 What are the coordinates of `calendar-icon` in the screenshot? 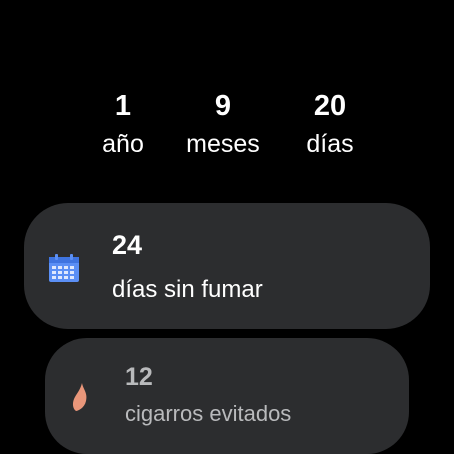 It's located at (64, 268).